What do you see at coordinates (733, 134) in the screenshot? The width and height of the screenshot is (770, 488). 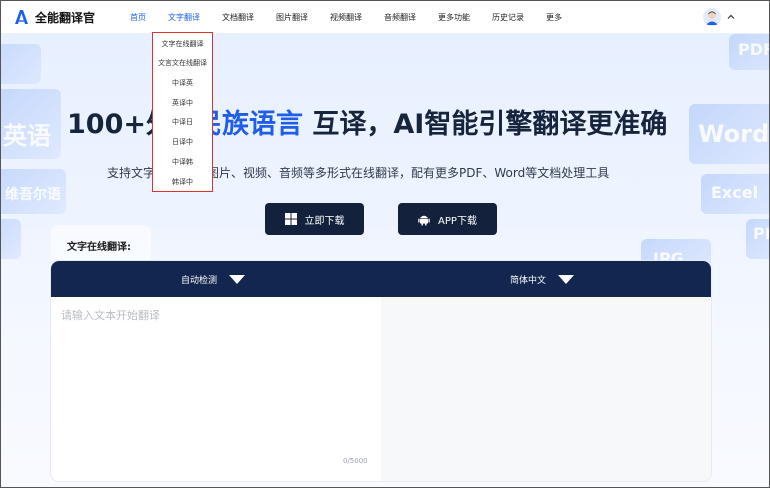 I see `deco-word: Word` at bounding box center [733, 134].